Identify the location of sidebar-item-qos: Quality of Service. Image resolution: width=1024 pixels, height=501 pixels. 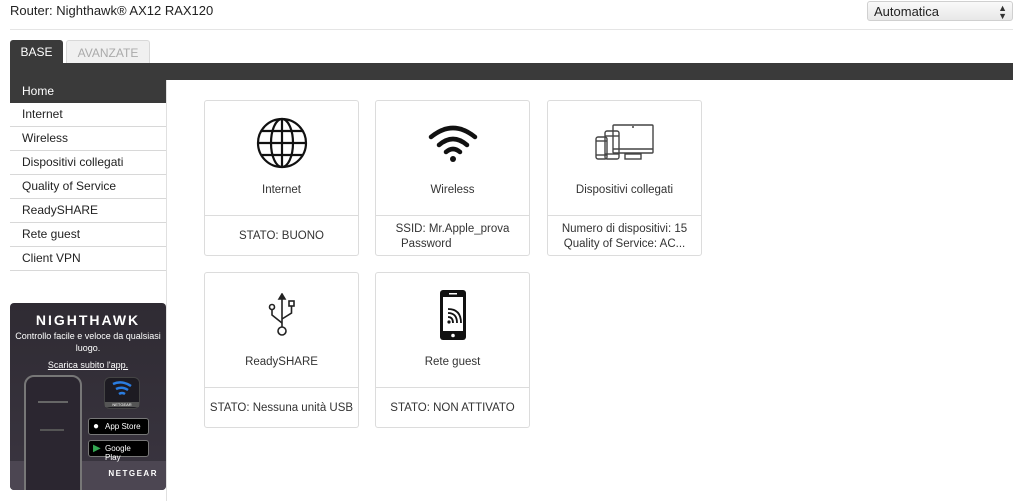
(88, 187).